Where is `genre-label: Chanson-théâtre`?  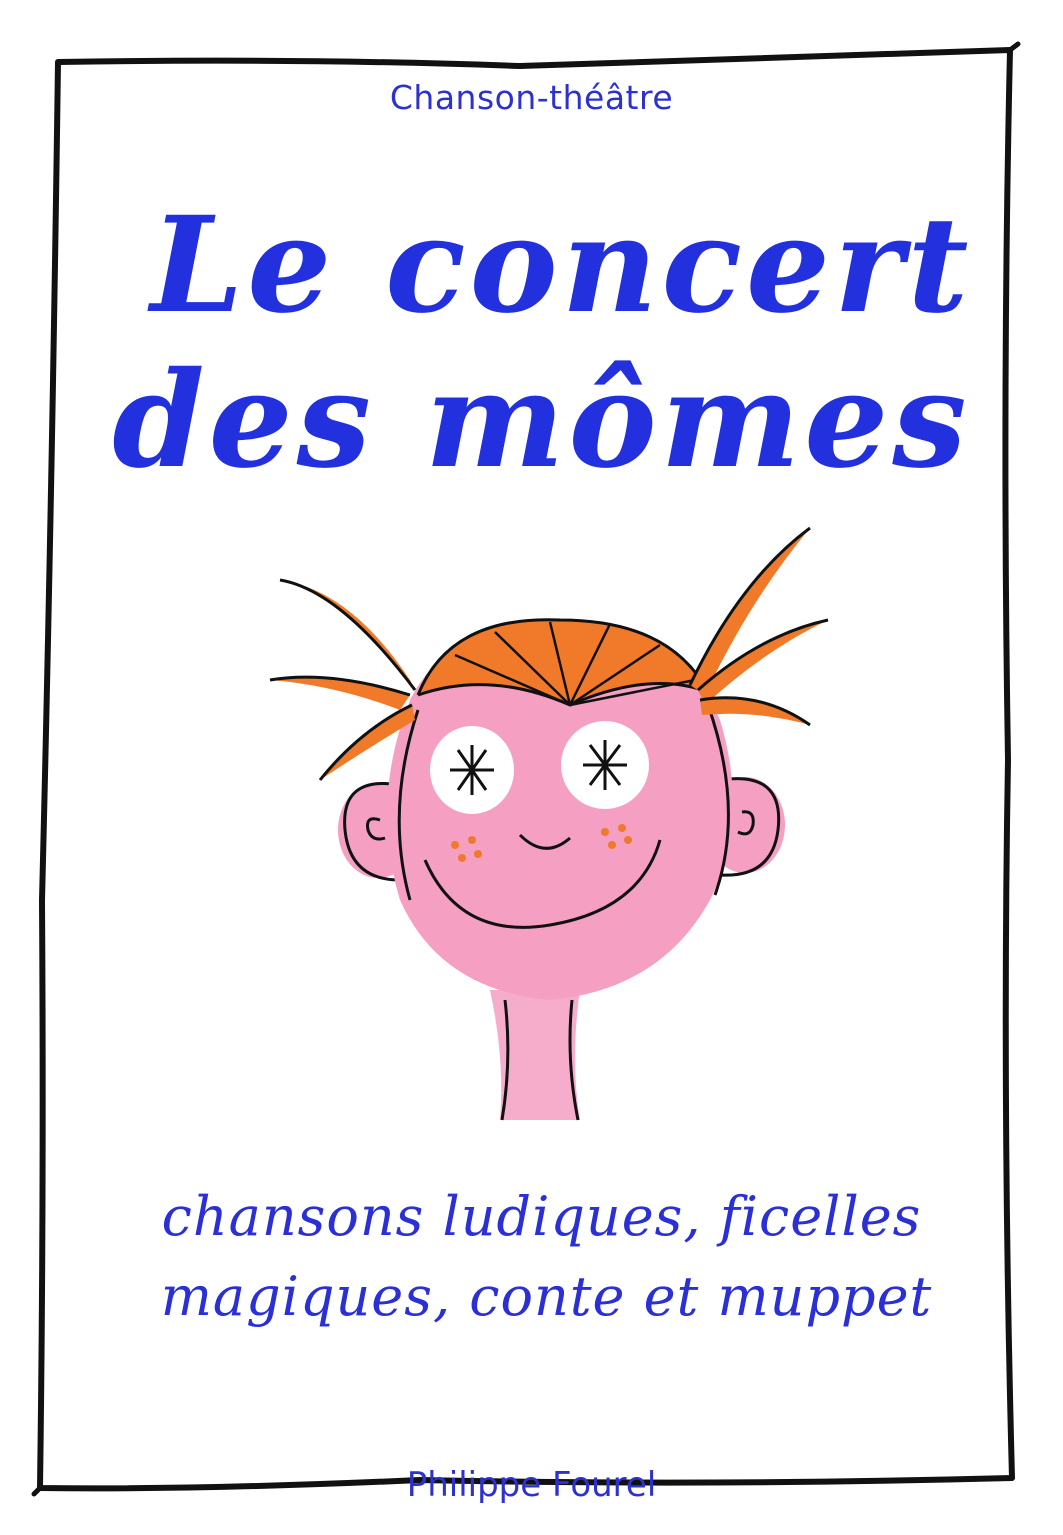 genre-label: Chanson-théâtre is located at coordinates (531, 97).